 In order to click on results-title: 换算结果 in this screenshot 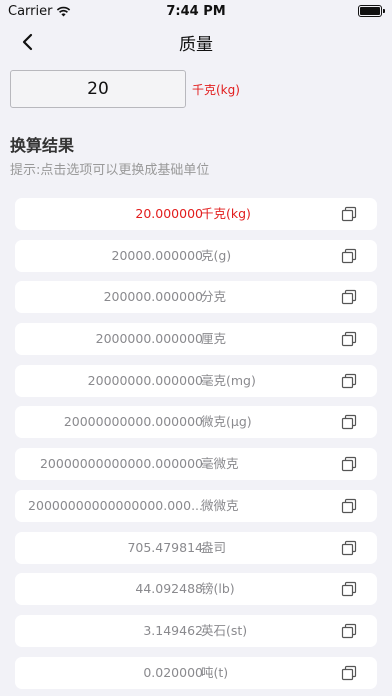, I will do `click(42, 145)`.